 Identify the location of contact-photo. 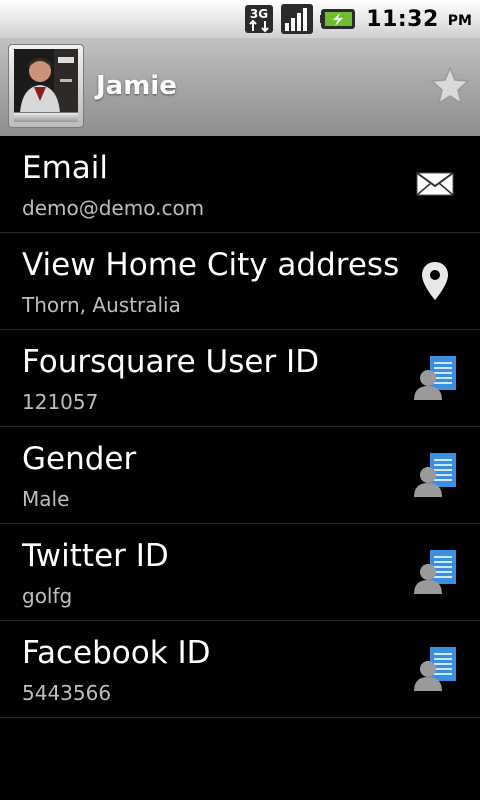
(46, 86).